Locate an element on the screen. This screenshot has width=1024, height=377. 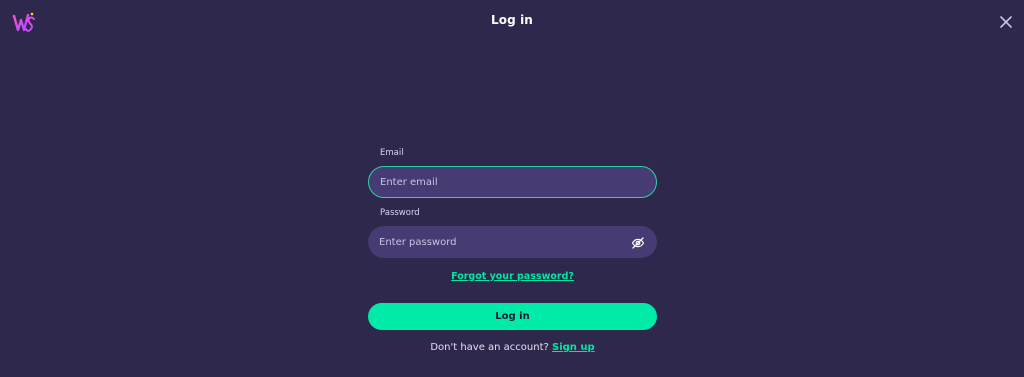
page-title: Log in is located at coordinates (512, 20).